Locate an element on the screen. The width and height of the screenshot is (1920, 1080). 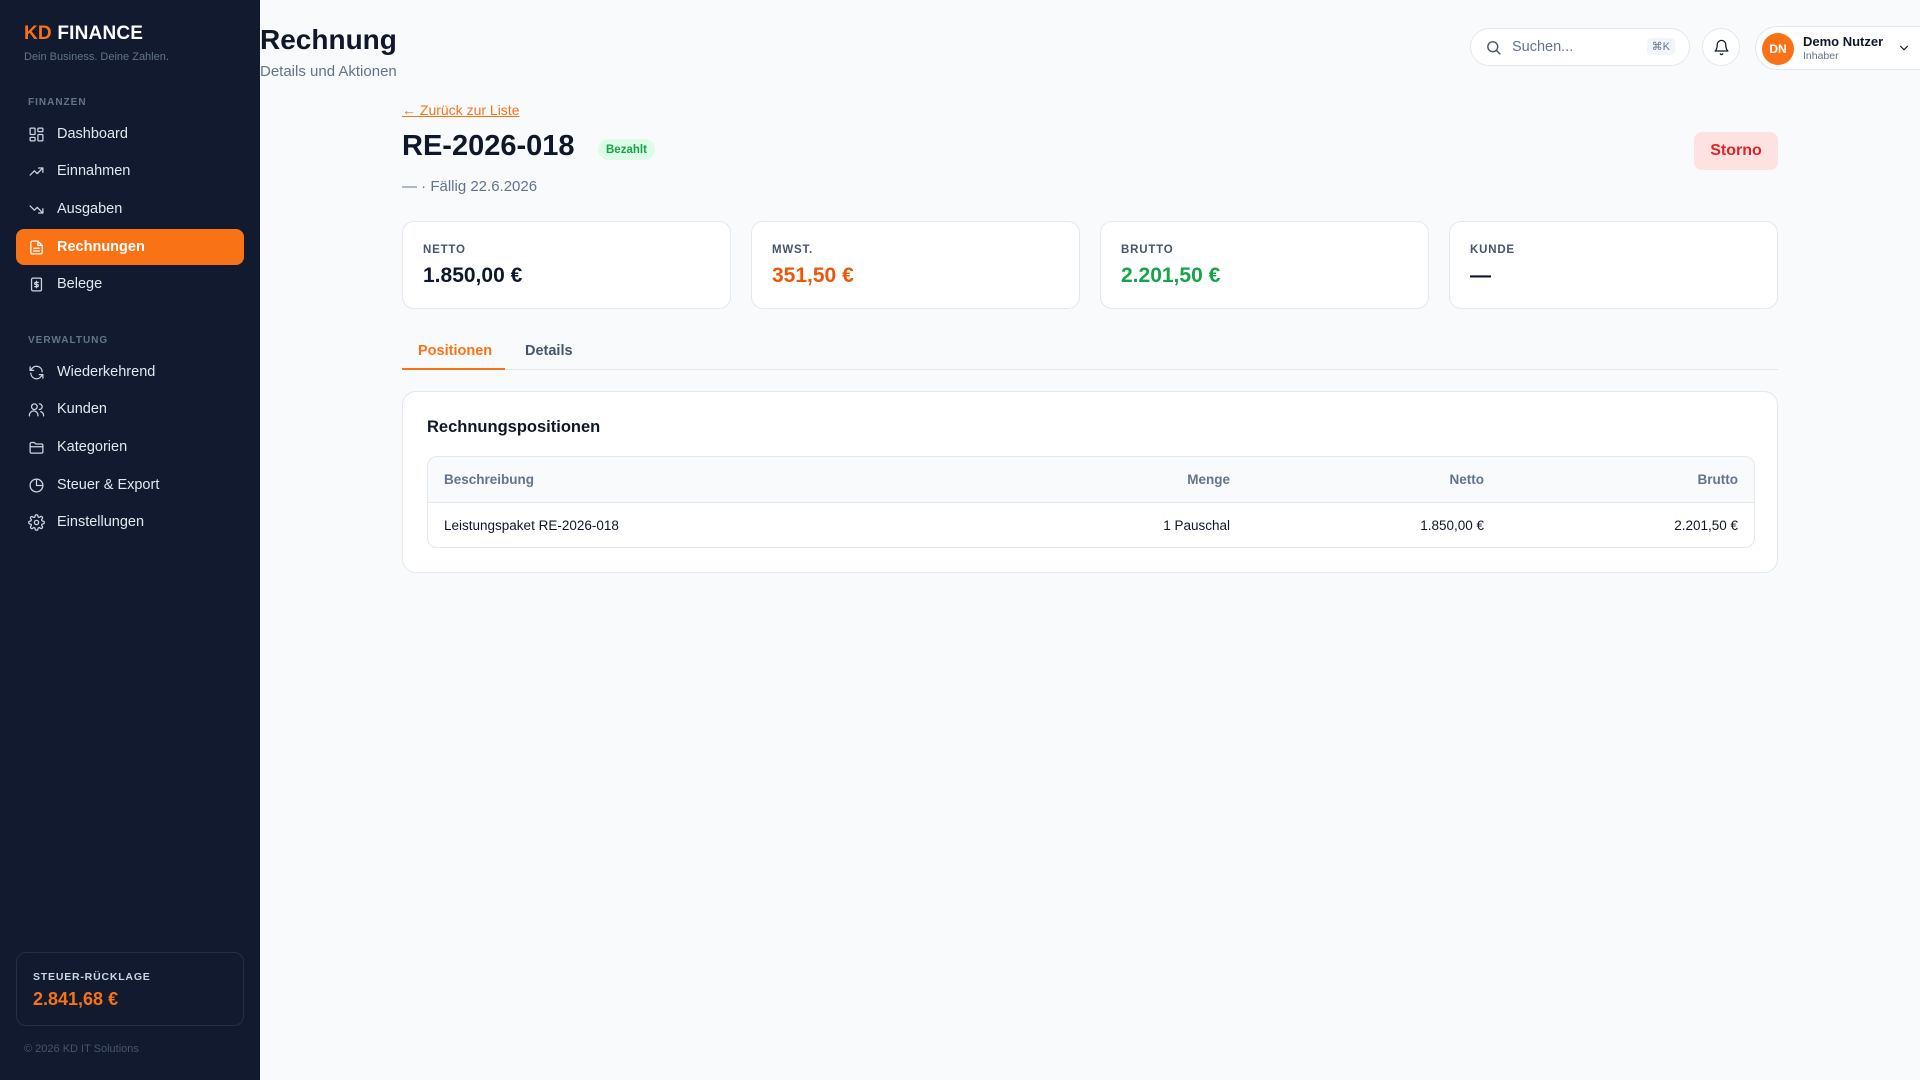
brand-logo: KD FINANCE is located at coordinates (83, 34).